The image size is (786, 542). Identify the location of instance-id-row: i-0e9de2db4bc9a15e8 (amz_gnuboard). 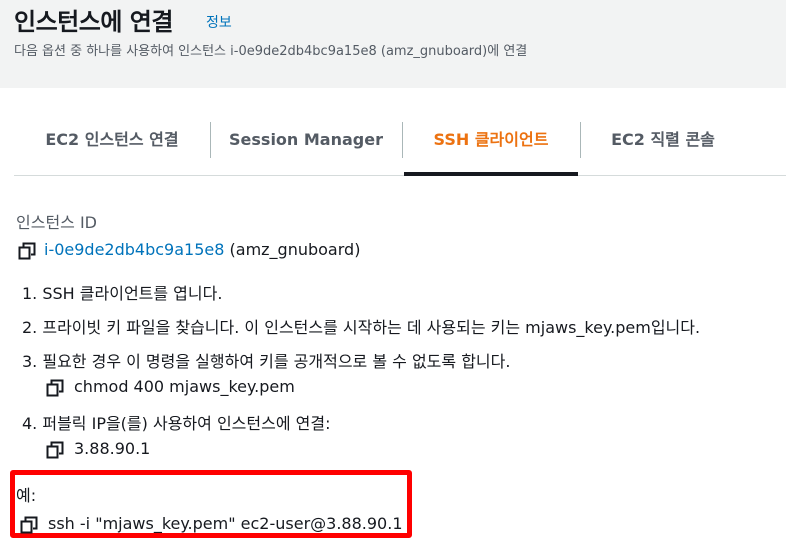
(202, 249).